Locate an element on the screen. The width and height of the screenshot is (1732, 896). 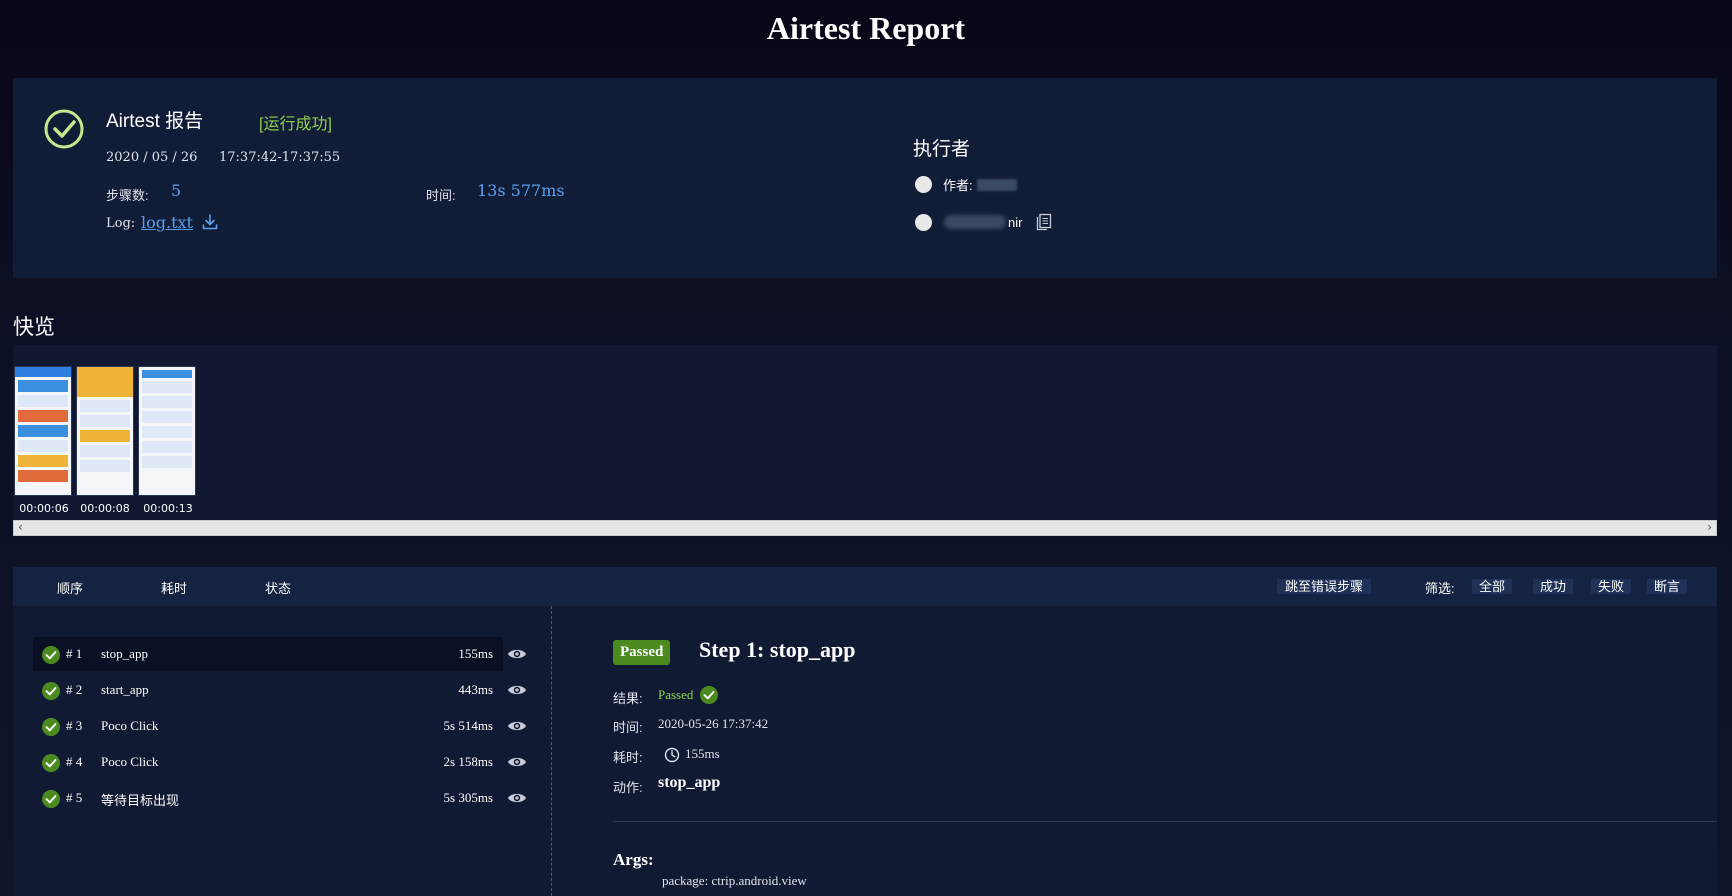
step-number: # 5 is located at coordinates (74, 797).